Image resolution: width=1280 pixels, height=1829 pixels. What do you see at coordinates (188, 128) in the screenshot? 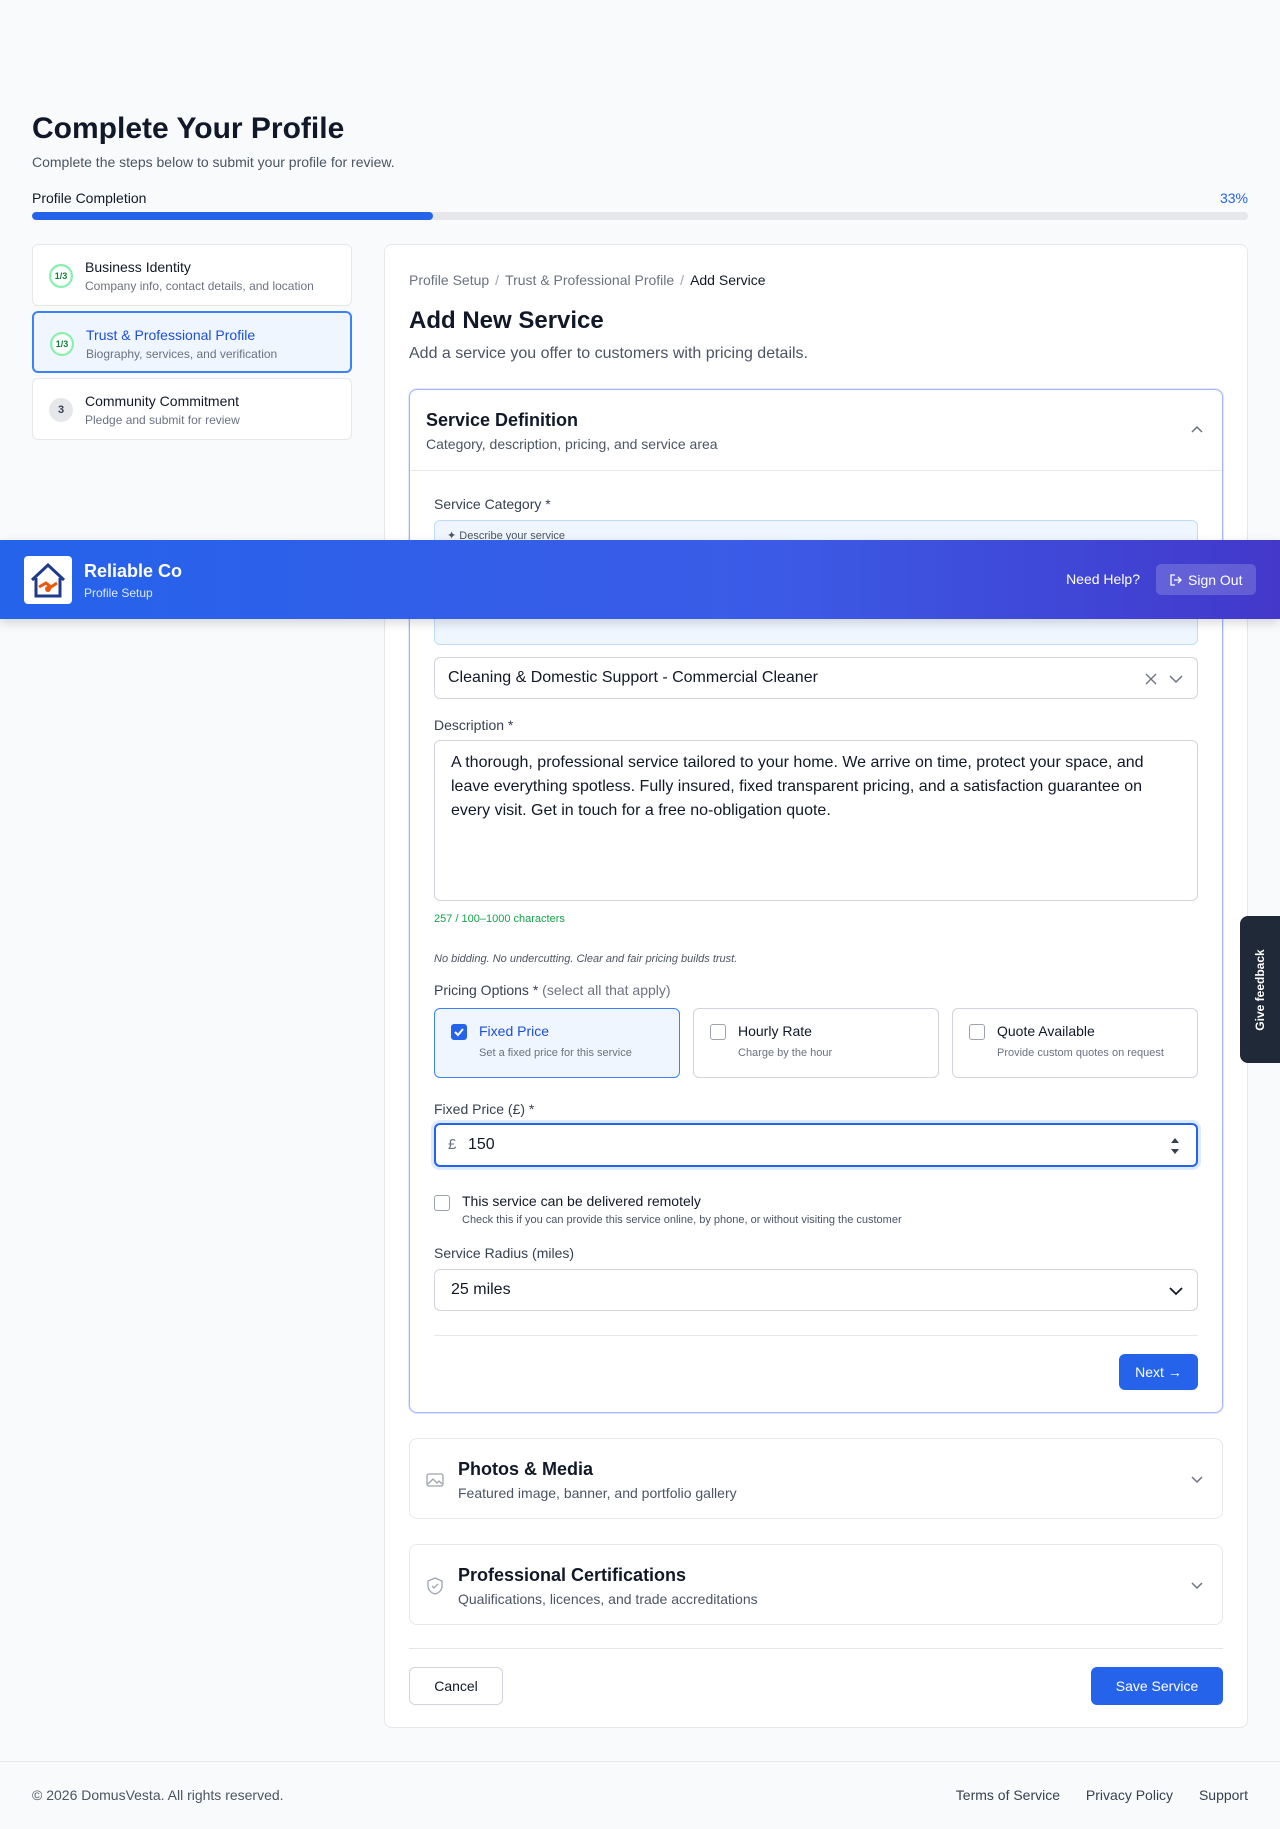
I see `page-title: Complete Your Profile` at bounding box center [188, 128].